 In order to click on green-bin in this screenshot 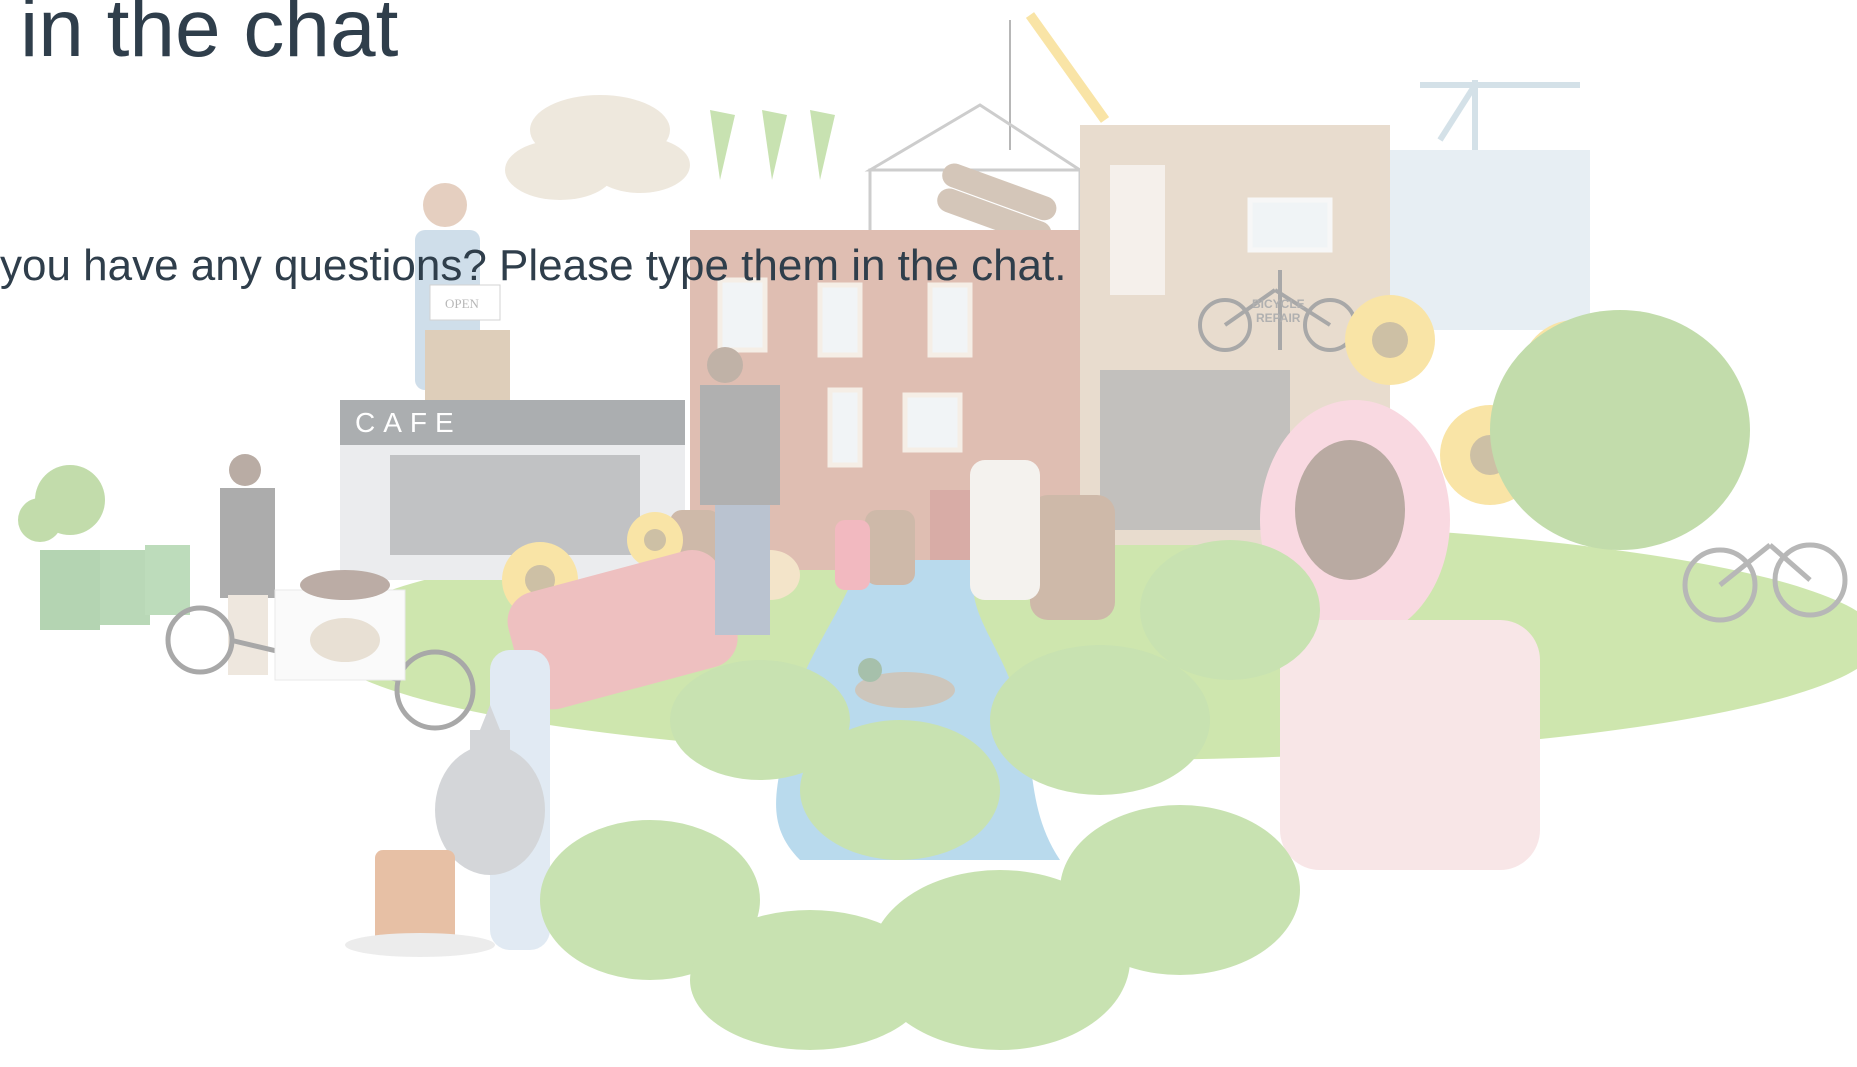, I will do `click(70, 590)`.